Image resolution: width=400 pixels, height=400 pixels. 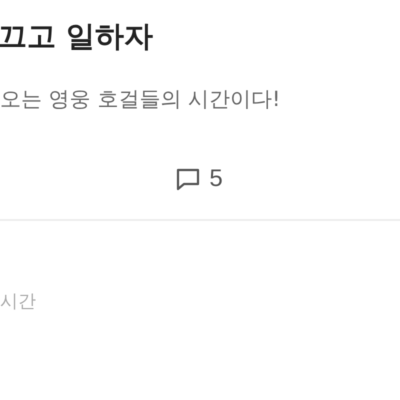 What do you see at coordinates (18, 302) in the screenshot?
I see `post-meta: 시간` at bounding box center [18, 302].